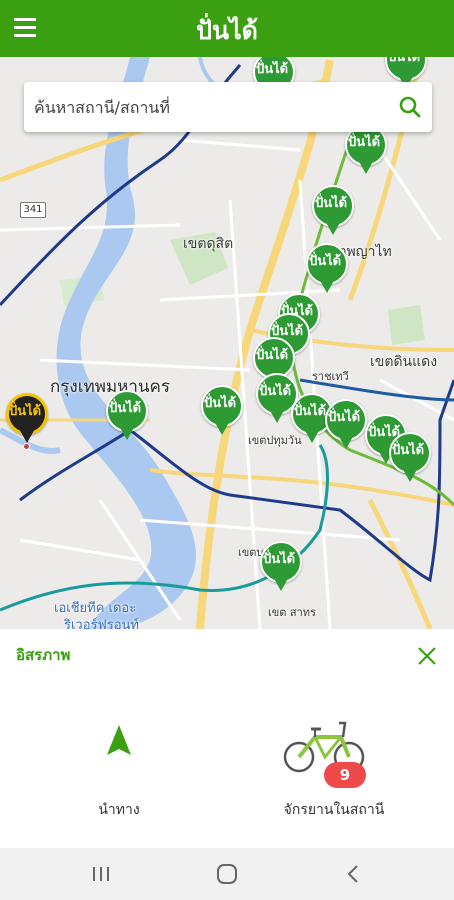  Describe the element at coordinates (410, 107) in the screenshot. I see `search-icon` at that location.